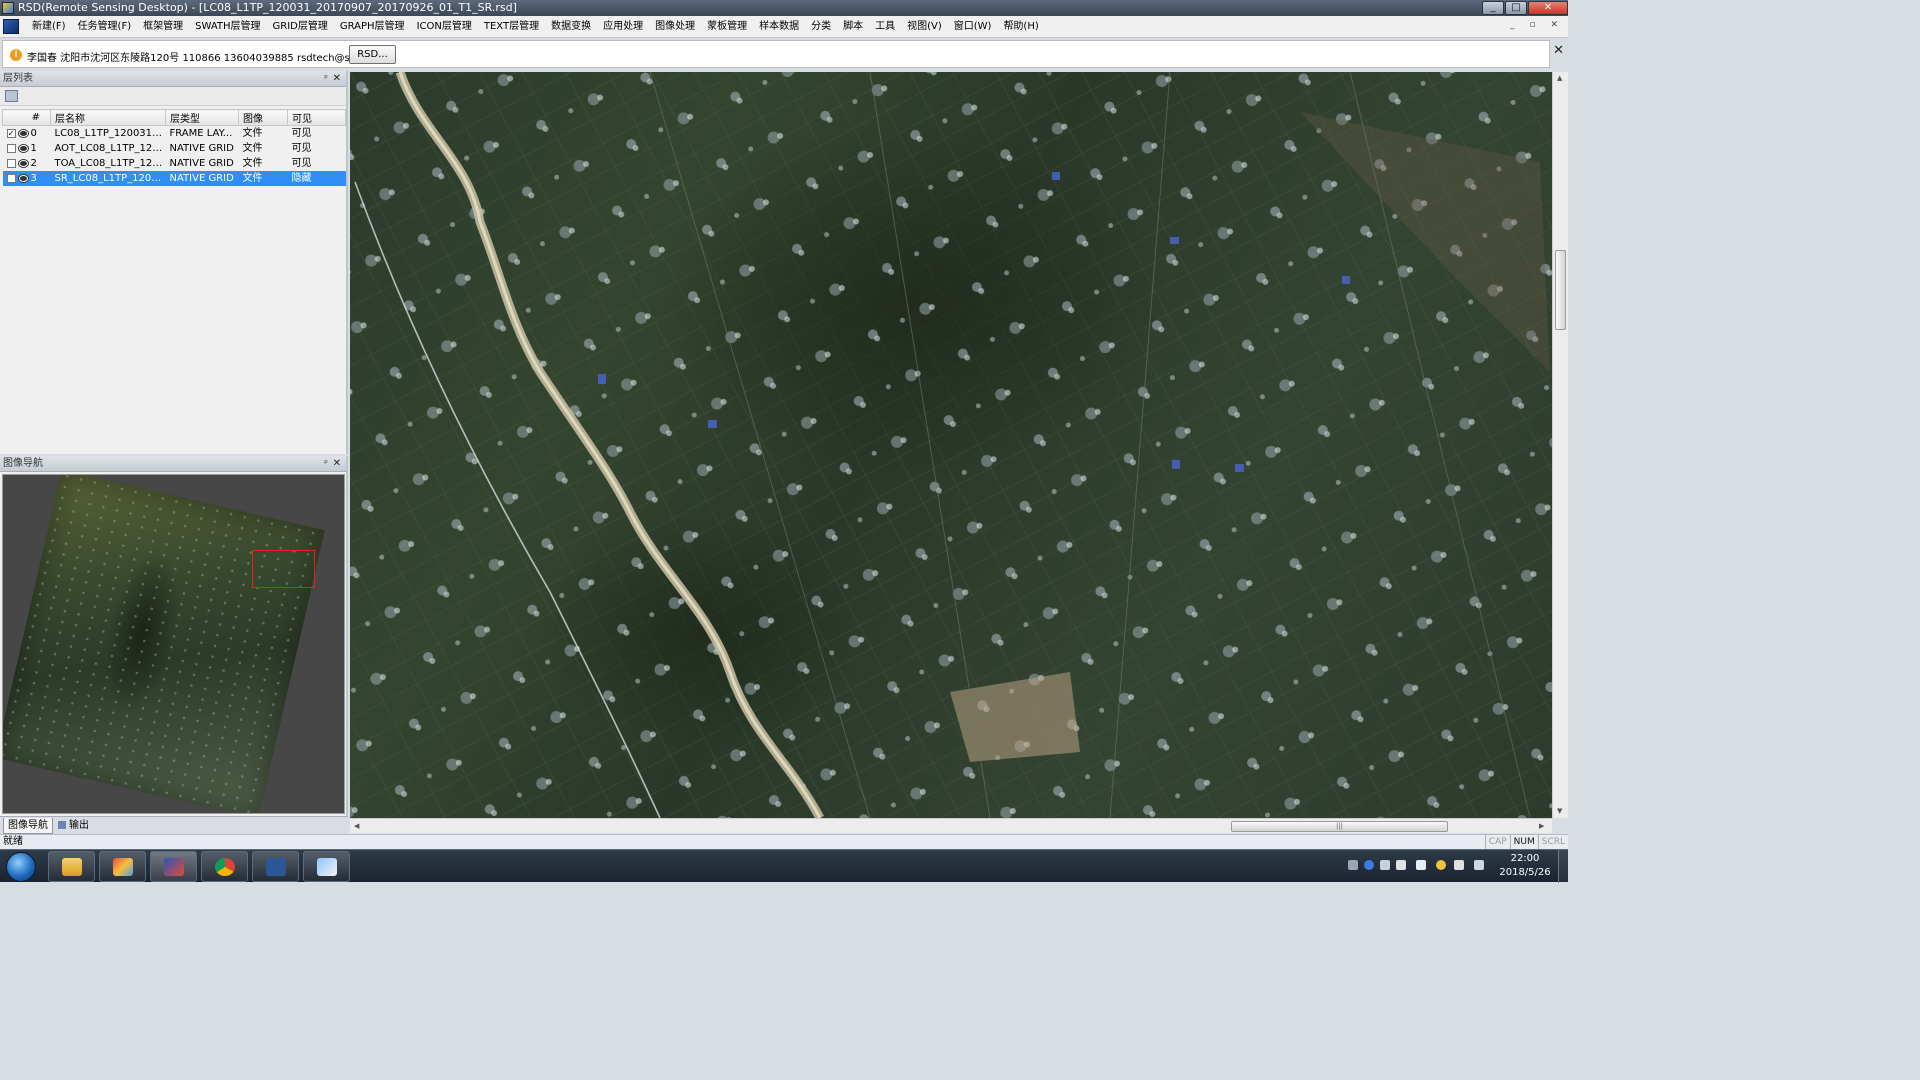  I want to click on menu-item: 帮助(H), so click(1020, 27).